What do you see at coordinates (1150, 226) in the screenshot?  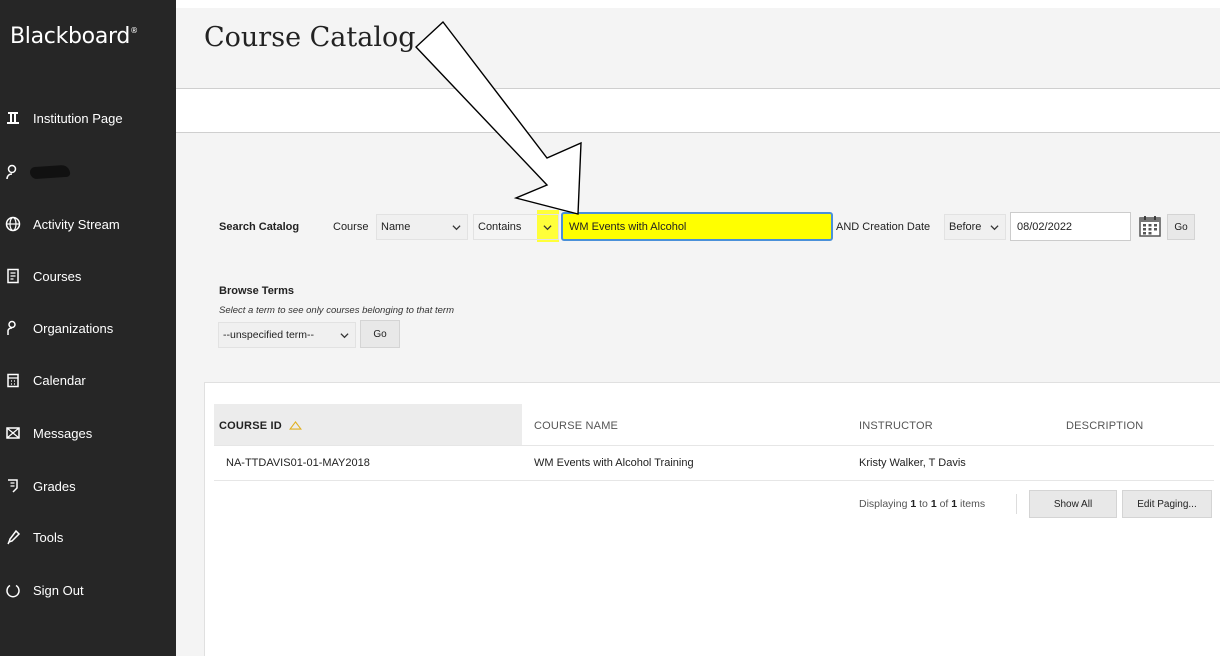 I see `calendar-picker-icon` at bounding box center [1150, 226].